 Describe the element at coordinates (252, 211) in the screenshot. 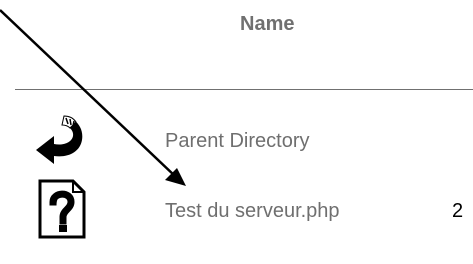

I see `test-du-serveur-link: Test du serveur.php` at that location.